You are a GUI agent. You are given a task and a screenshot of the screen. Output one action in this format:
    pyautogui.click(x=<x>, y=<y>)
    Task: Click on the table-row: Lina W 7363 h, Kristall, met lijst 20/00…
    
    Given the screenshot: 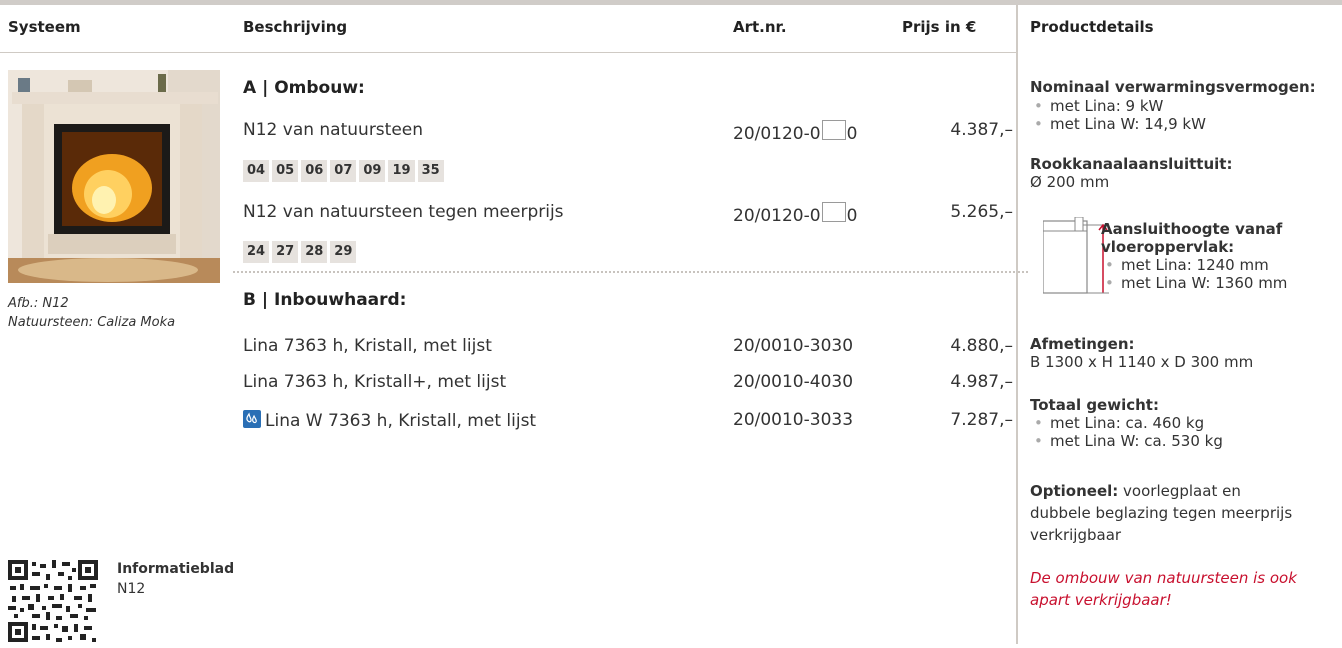 What is the action you would take?
    pyautogui.click(x=628, y=424)
    